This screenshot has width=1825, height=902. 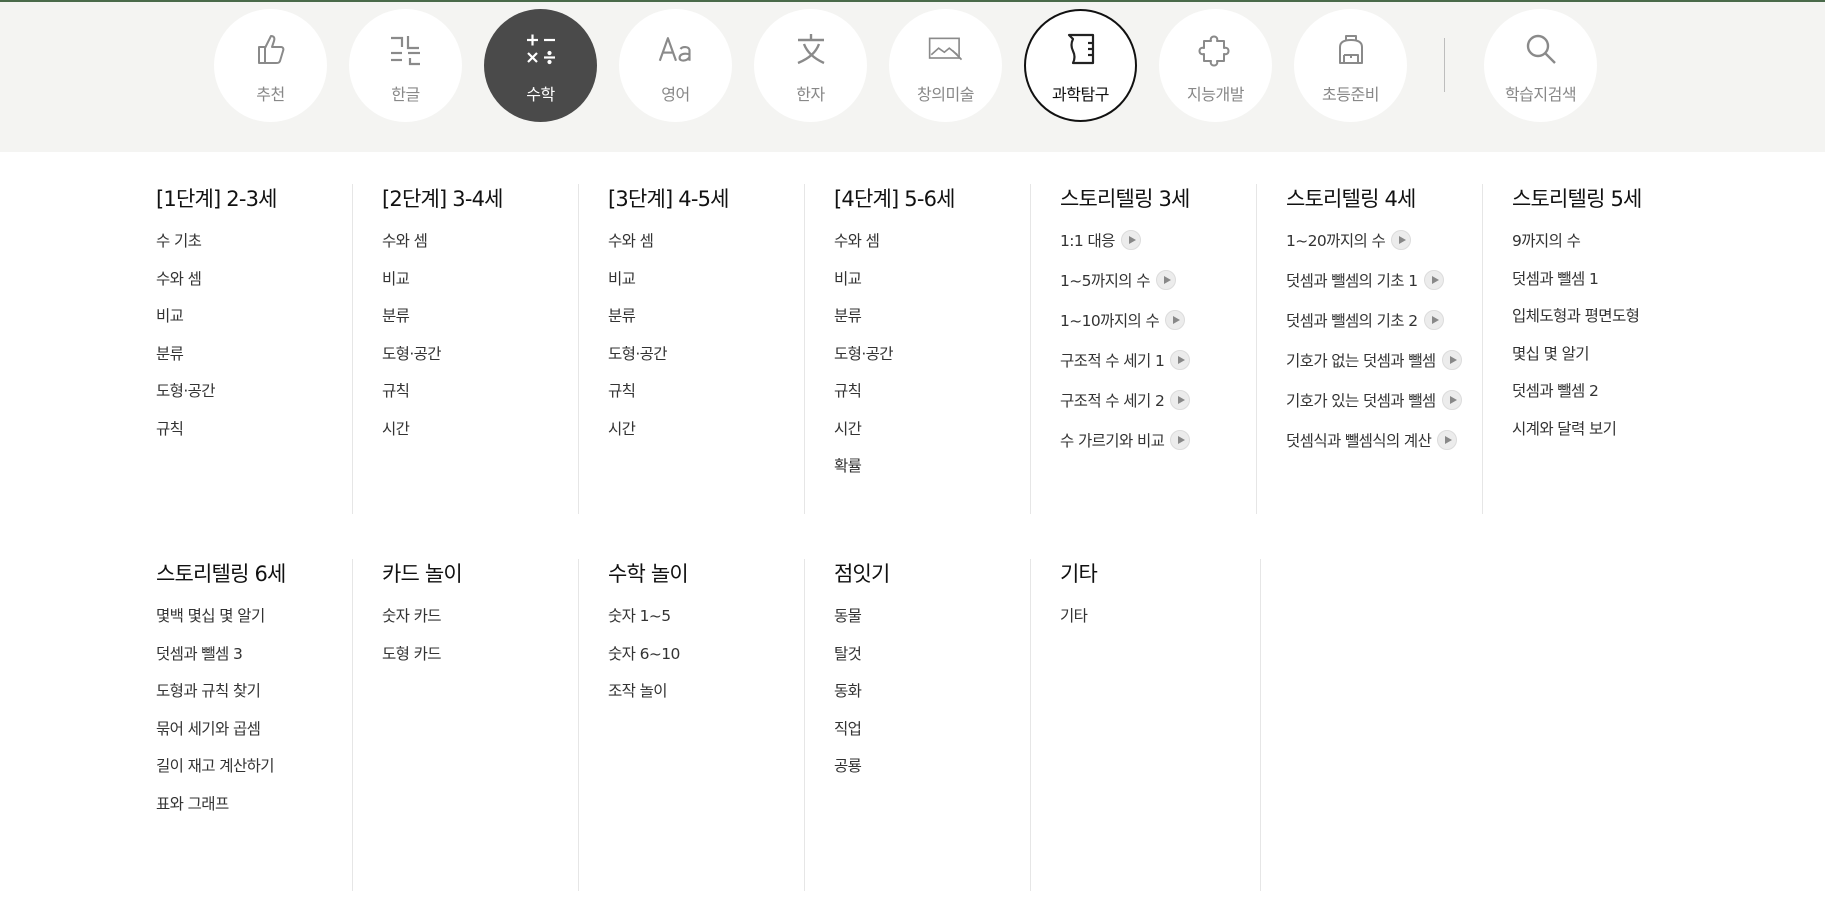 What do you see at coordinates (1351, 199) in the screenshot?
I see `column-title: 스토리텔링 4세` at bounding box center [1351, 199].